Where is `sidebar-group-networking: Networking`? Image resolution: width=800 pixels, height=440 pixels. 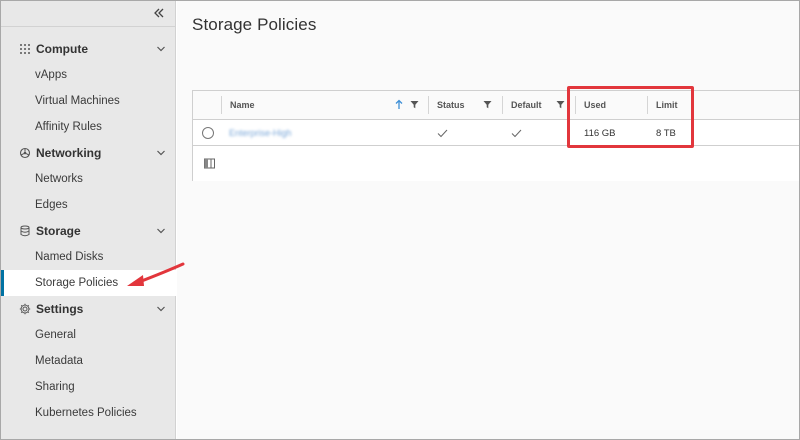
sidebar-group-networking: Networking is located at coordinates (88, 153).